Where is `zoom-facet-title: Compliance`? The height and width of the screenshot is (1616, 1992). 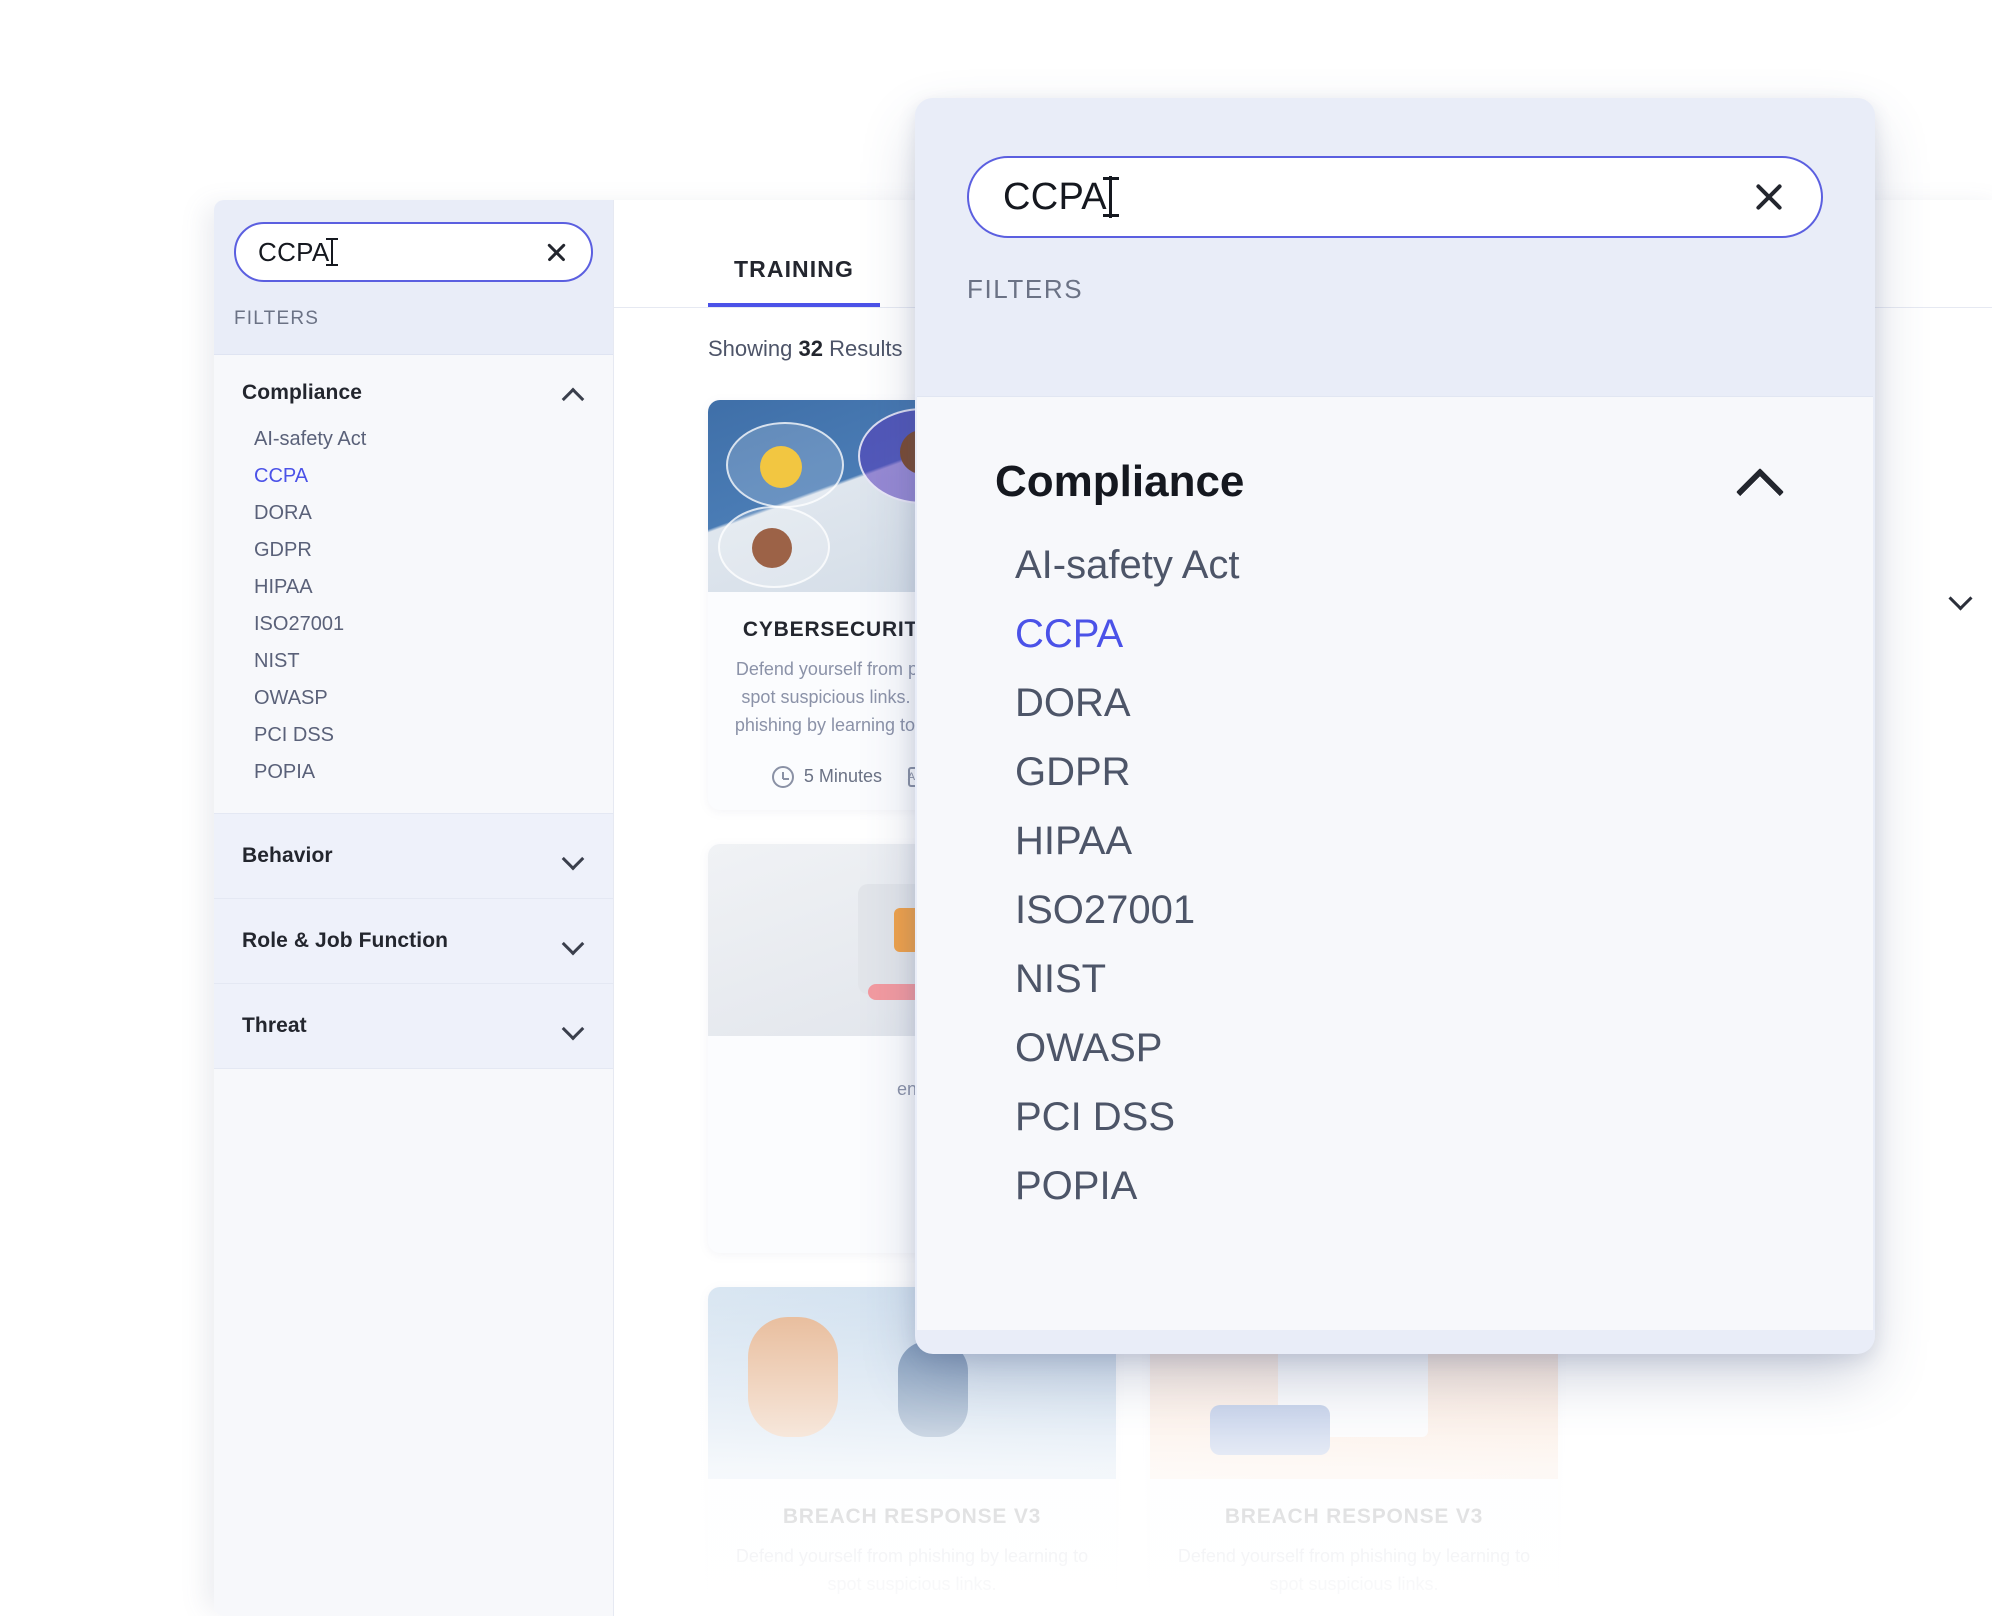 zoom-facet-title: Compliance is located at coordinates (1120, 481).